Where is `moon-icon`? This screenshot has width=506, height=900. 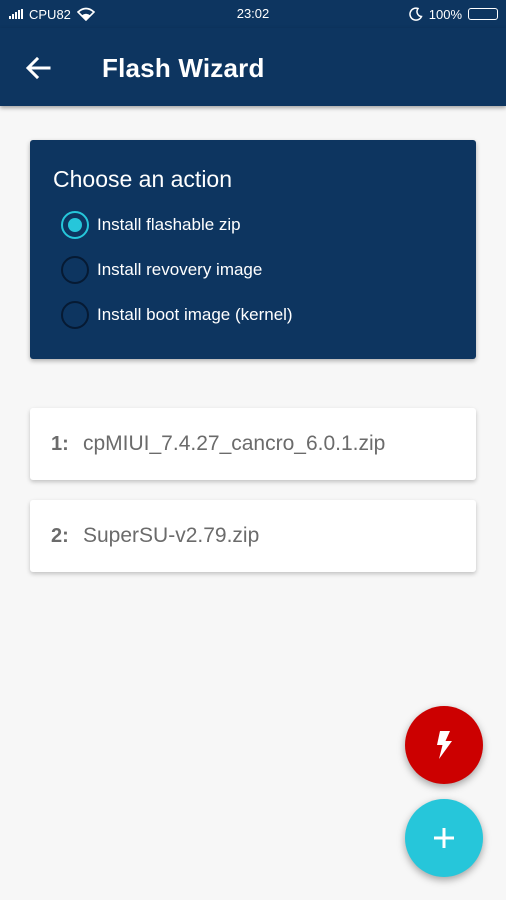
moon-icon is located at coordinates (416, 14).